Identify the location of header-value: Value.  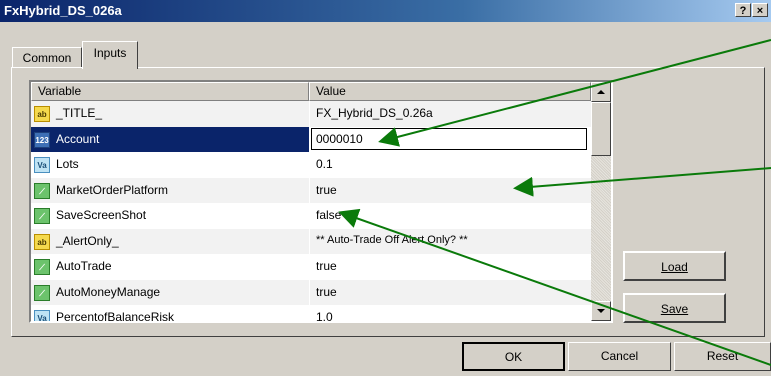
(450, 91).